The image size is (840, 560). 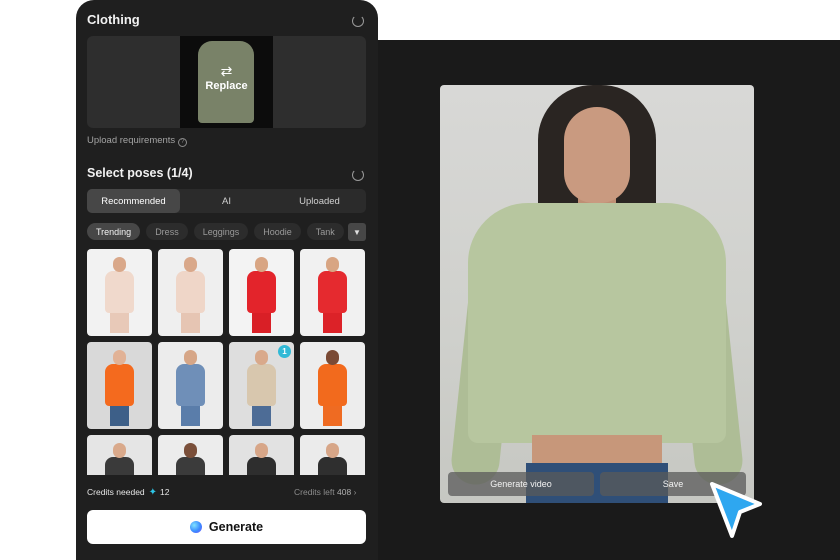 I want to click on credits-left: Credits left 408 ›, so click(x=325, y=492).